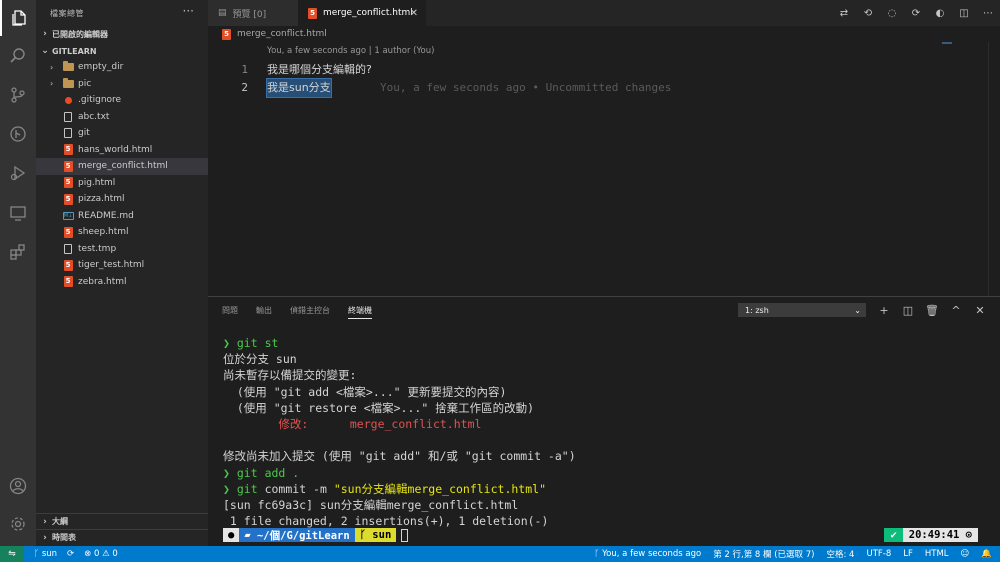 This screenshot has width=1000, height=562. I want to click on file-name: pig.html, so click(97, 182).